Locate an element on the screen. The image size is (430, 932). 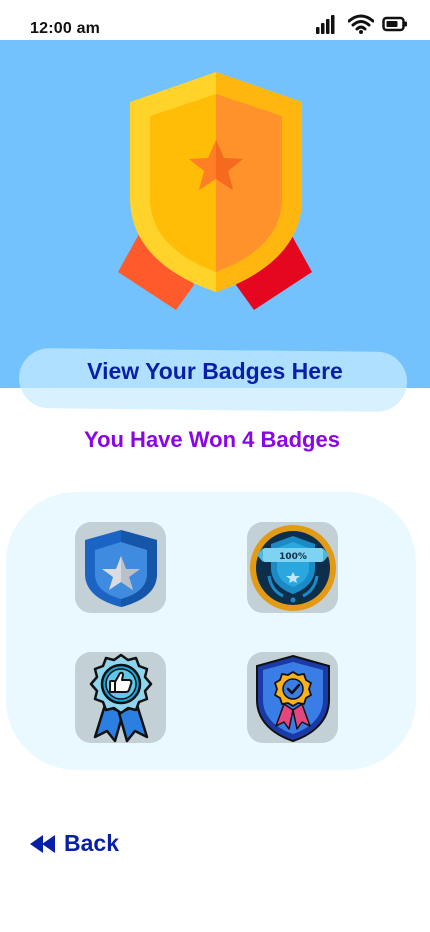
svg-text: 100% is located at coordinates (293, 557).